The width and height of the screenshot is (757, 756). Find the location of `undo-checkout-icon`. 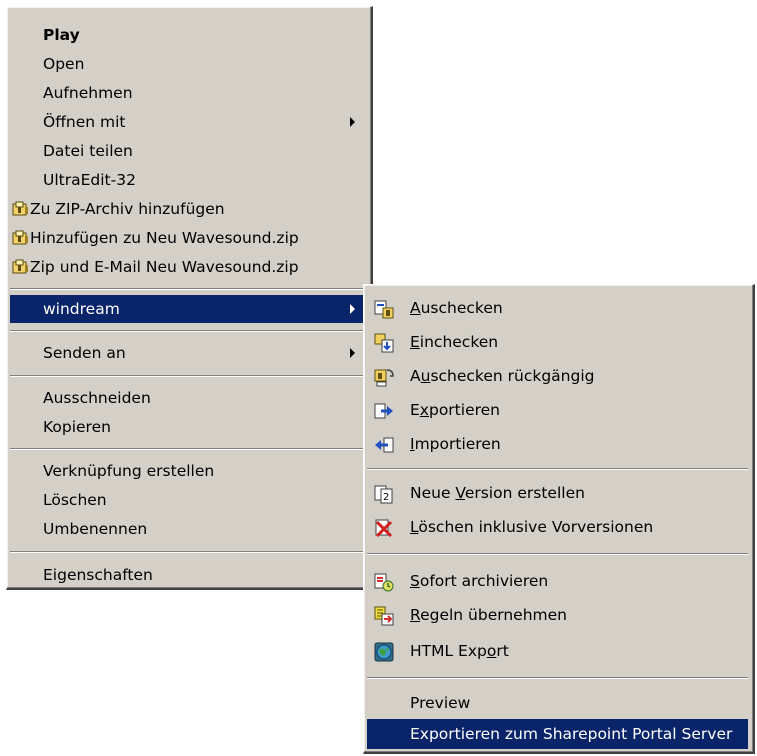

undo-checkout-icon is located at coordinates (384, 378).